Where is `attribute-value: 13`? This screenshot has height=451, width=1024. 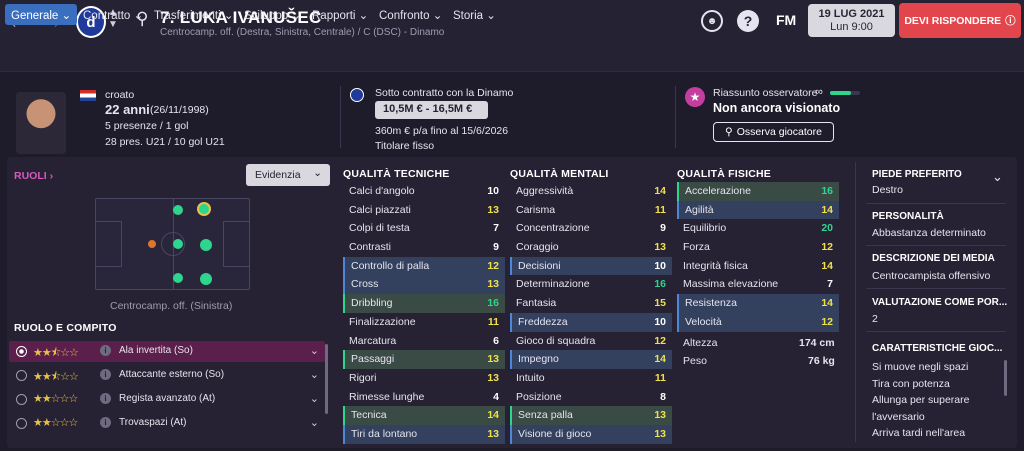
attribute-value: 13 is located at coordinates (493, 377).